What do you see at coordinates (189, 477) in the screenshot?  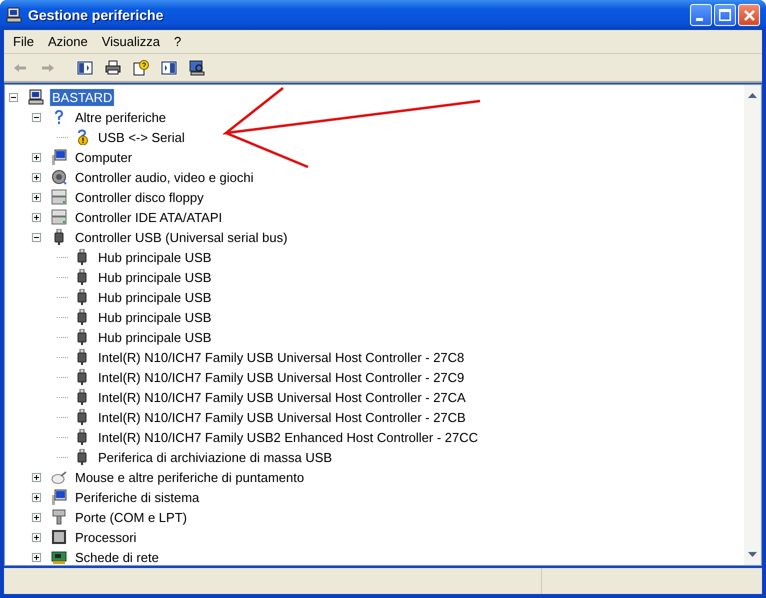 I see `tree-item: Mouse e altre periferiche di puntamento` at bounding box center [189, 477].